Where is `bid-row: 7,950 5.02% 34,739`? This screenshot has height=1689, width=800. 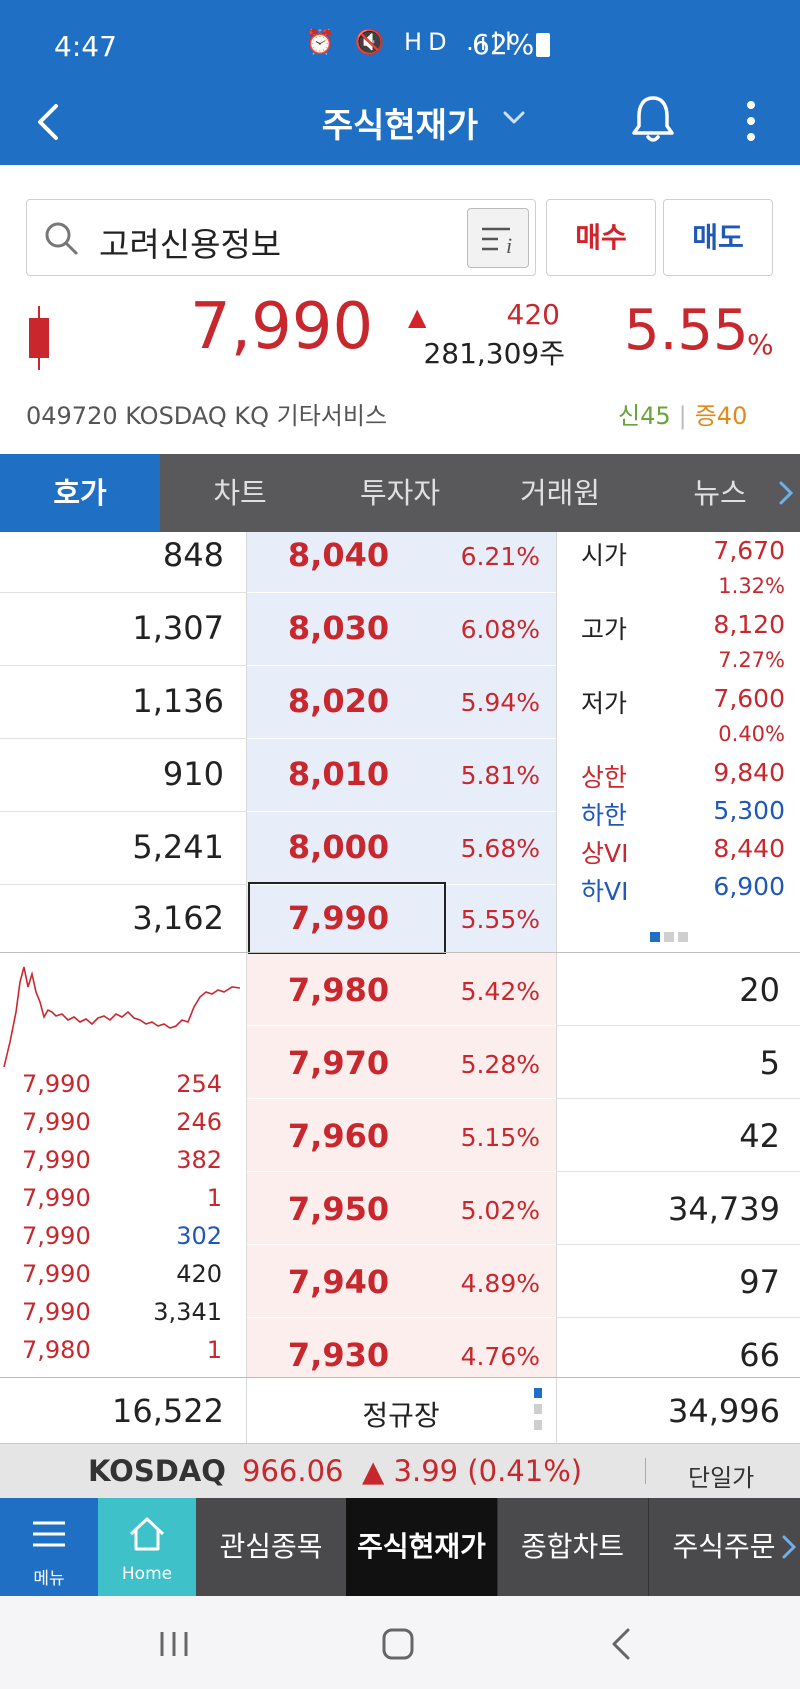 bid-row: 7,950 5.02% 34,739 is located at coordinates (400, 1208).